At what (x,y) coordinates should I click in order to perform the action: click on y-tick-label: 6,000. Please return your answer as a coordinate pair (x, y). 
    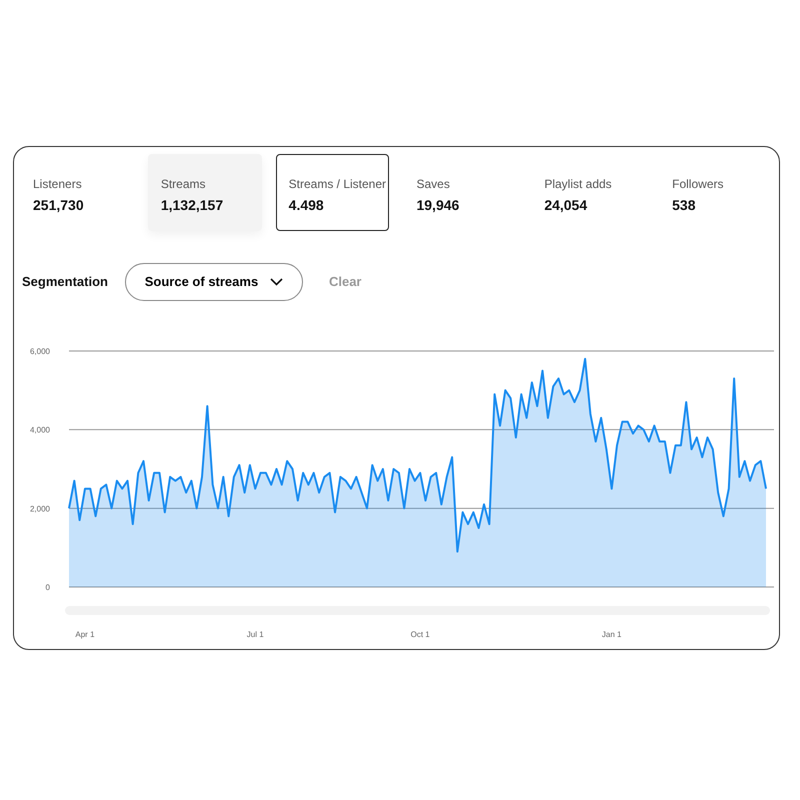
    Looking at the image, I should click on (40, 351).